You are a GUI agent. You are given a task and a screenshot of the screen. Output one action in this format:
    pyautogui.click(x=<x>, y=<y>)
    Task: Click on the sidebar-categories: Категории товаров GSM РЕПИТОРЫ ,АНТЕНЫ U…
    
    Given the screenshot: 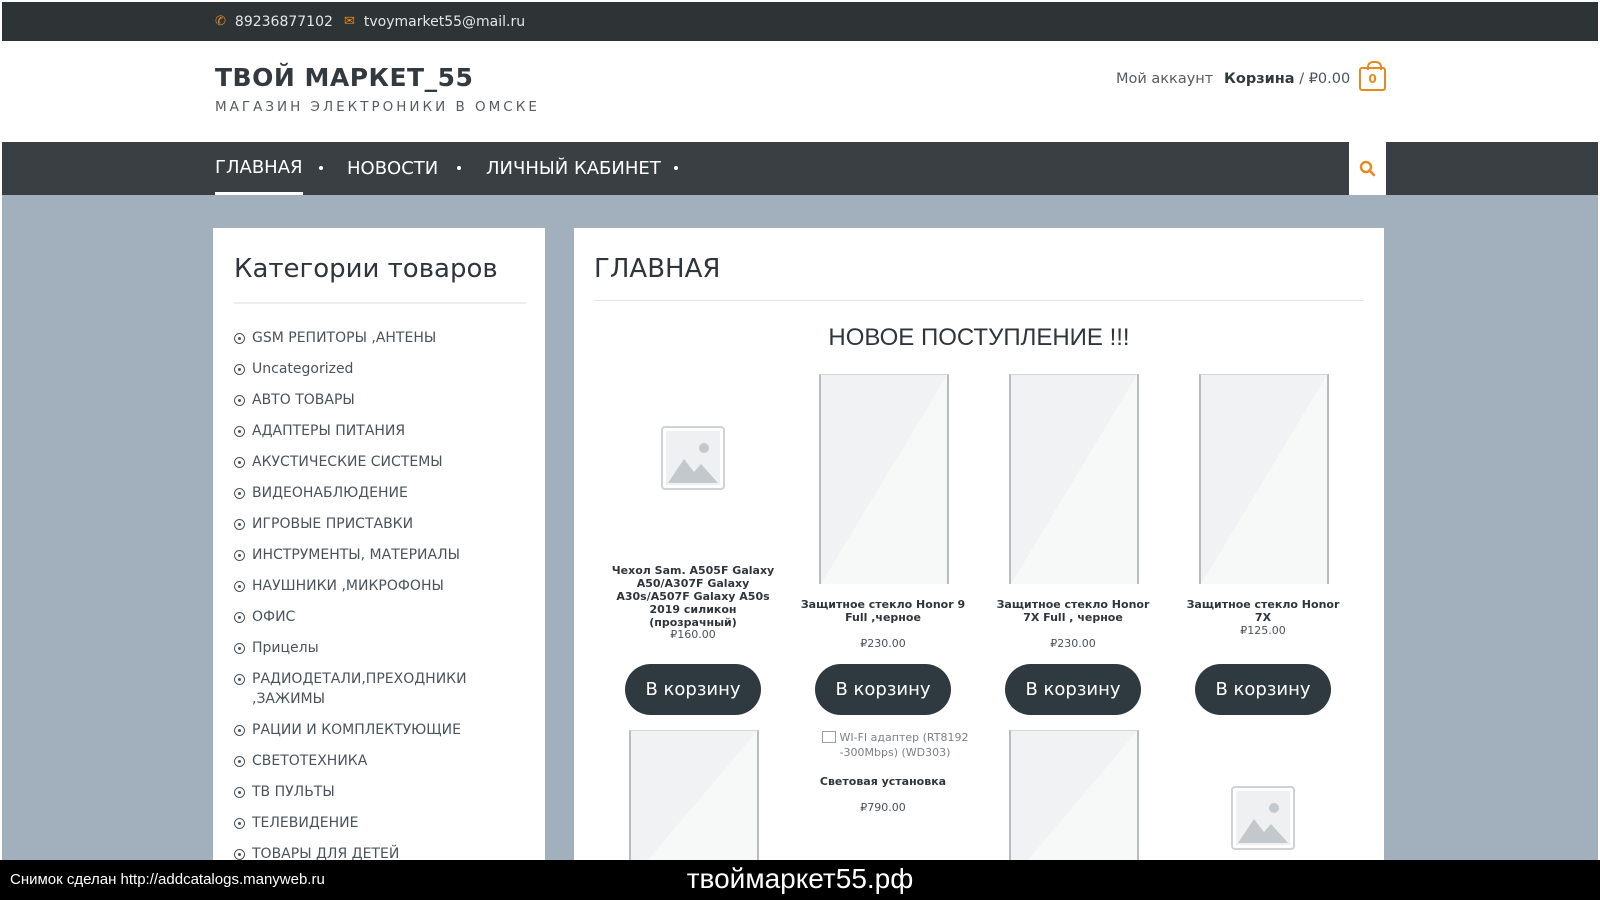 What is the action you would take?
    pyautogui.click(x=379, y=545)
    